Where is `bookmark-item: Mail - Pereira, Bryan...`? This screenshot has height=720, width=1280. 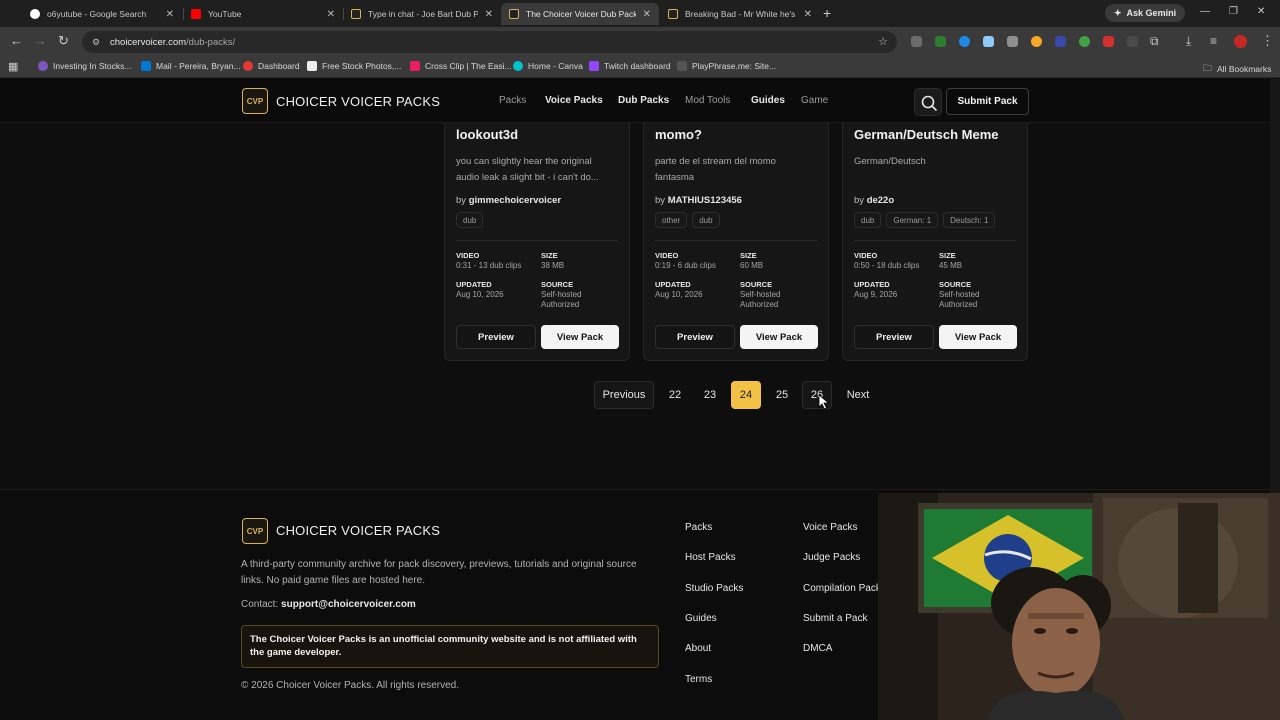 bookmark-item: Mail - Pereira, Bryan... is located at coordinates (191, 66).